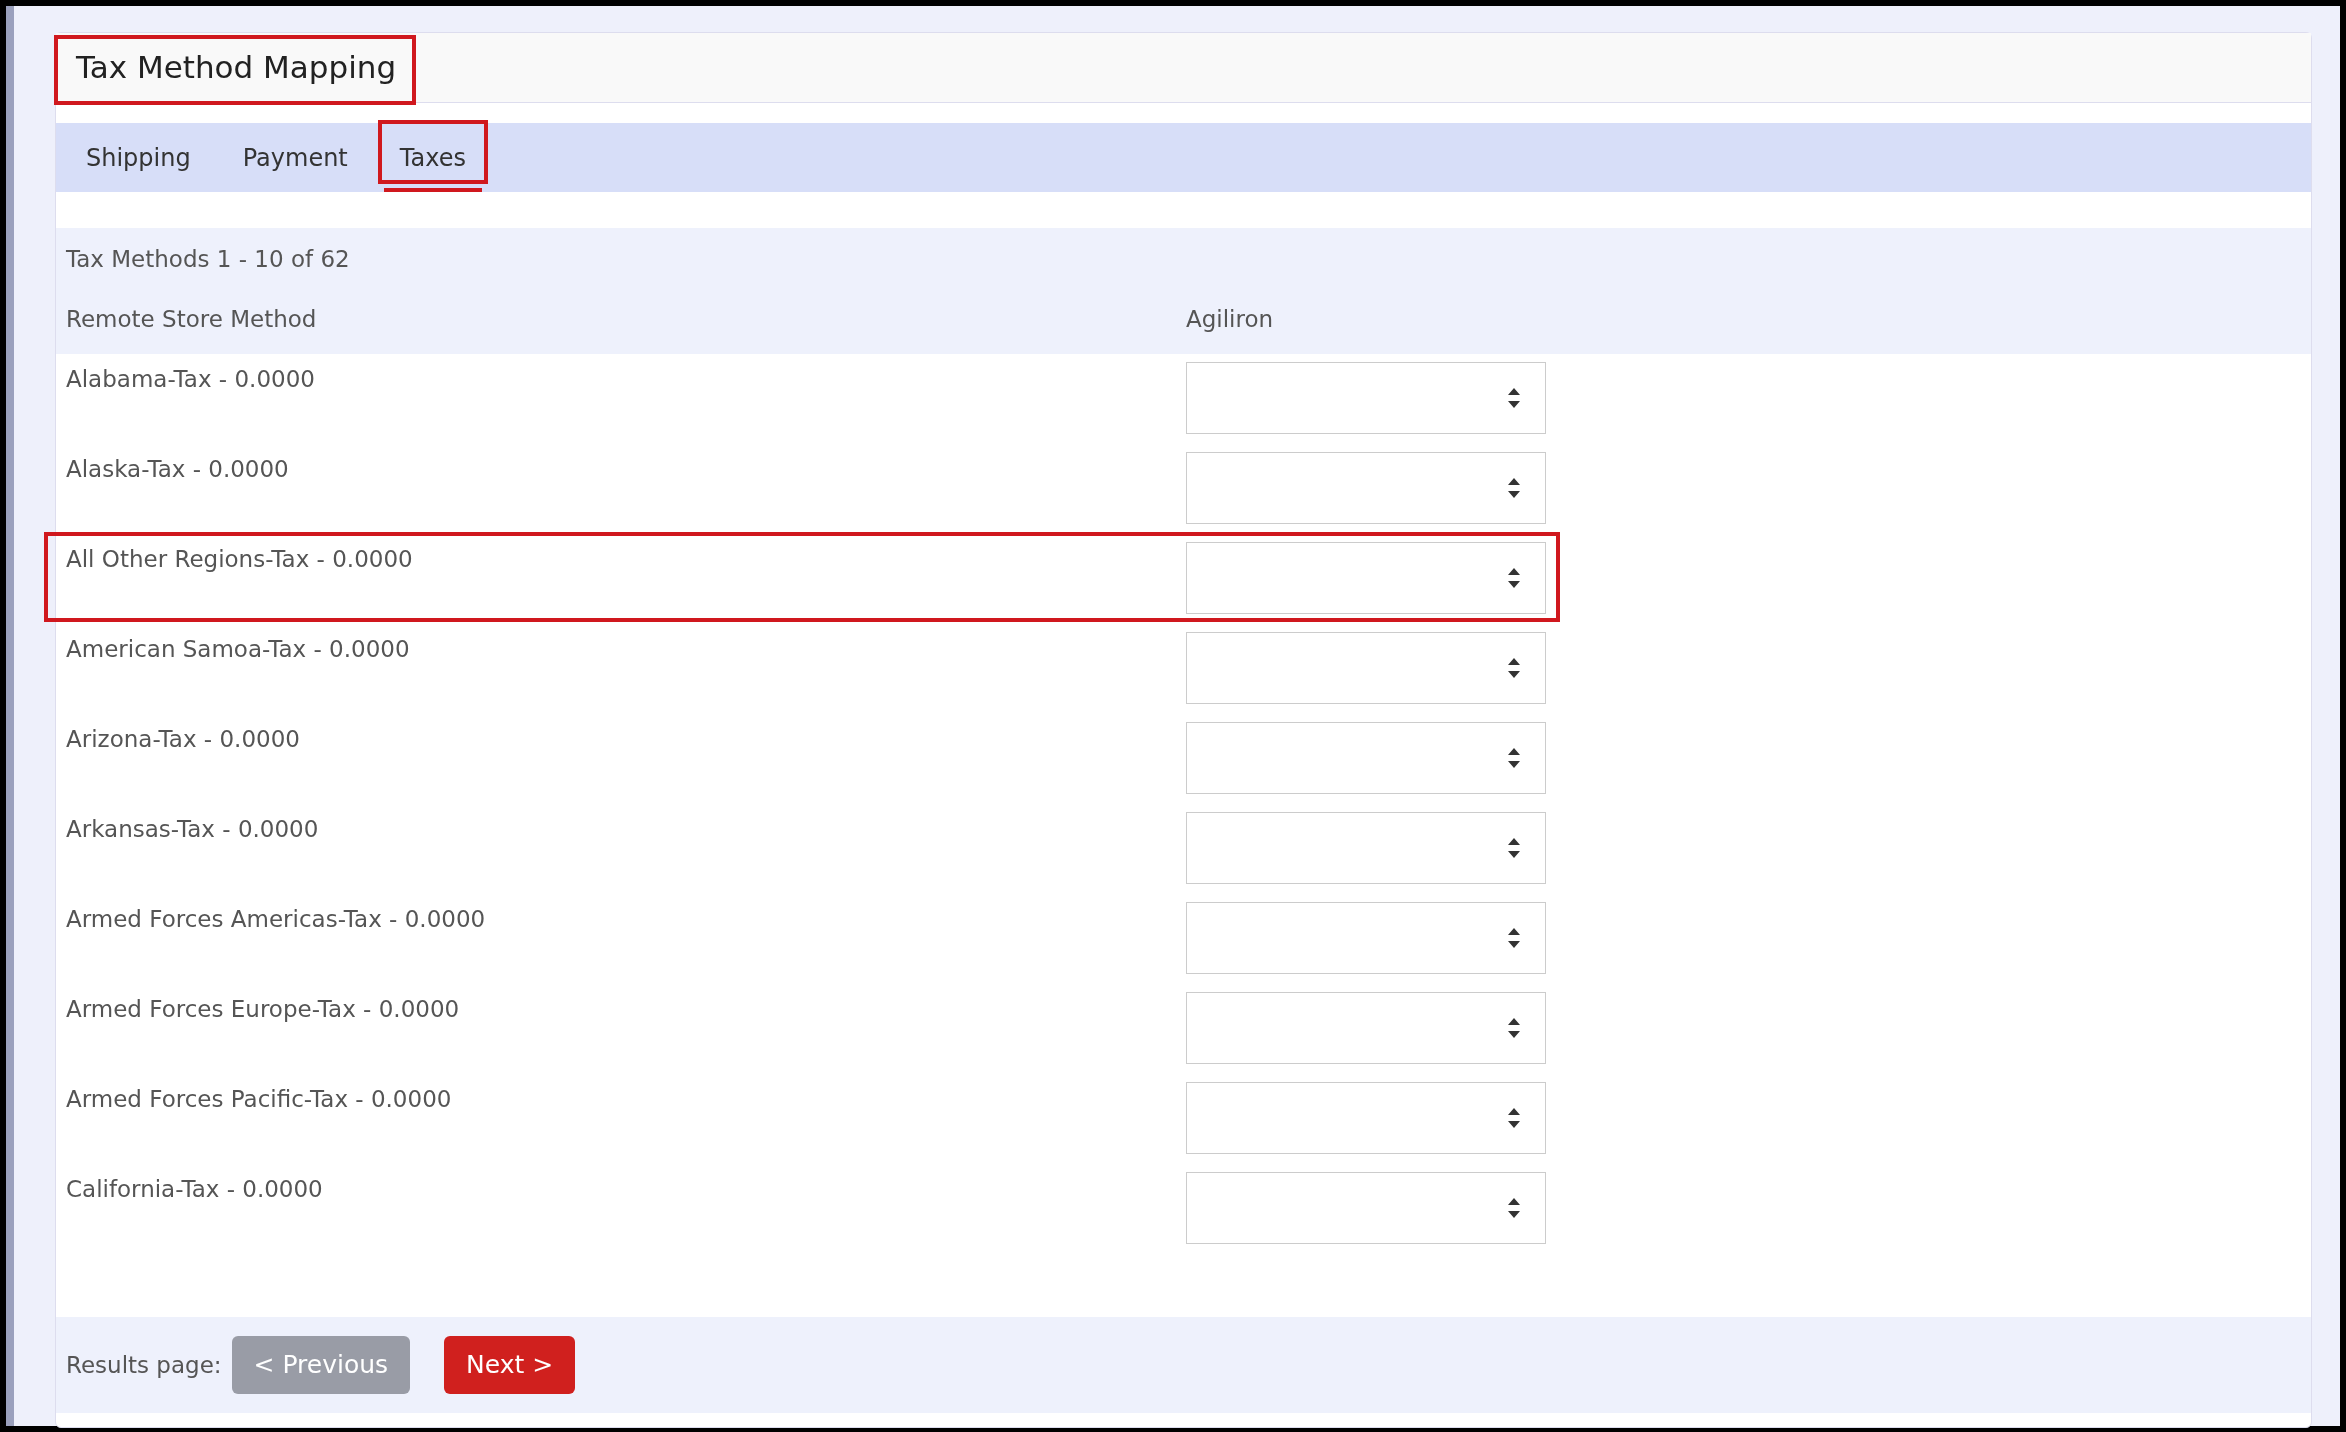 Image resolution: width=2346 pixels, height=1432 pixels. I want to click on results-page-label: Results page:, so click(144, 1365).